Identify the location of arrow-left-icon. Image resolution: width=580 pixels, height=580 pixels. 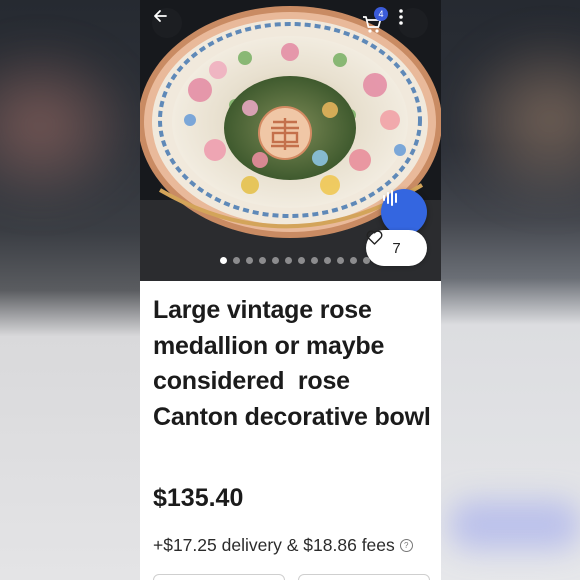
(160, 16).